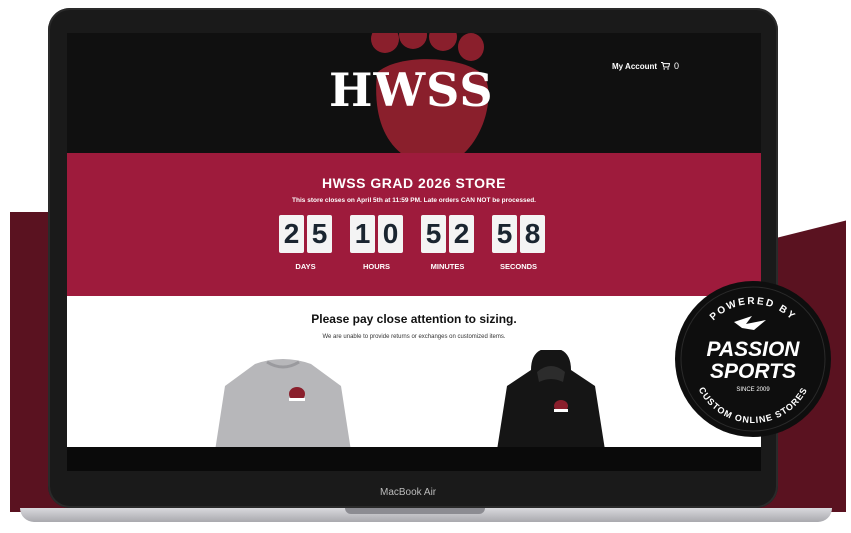 The height and width of the screenshot is (533, 851). I want to click on cart-icon, so click(665, 66).